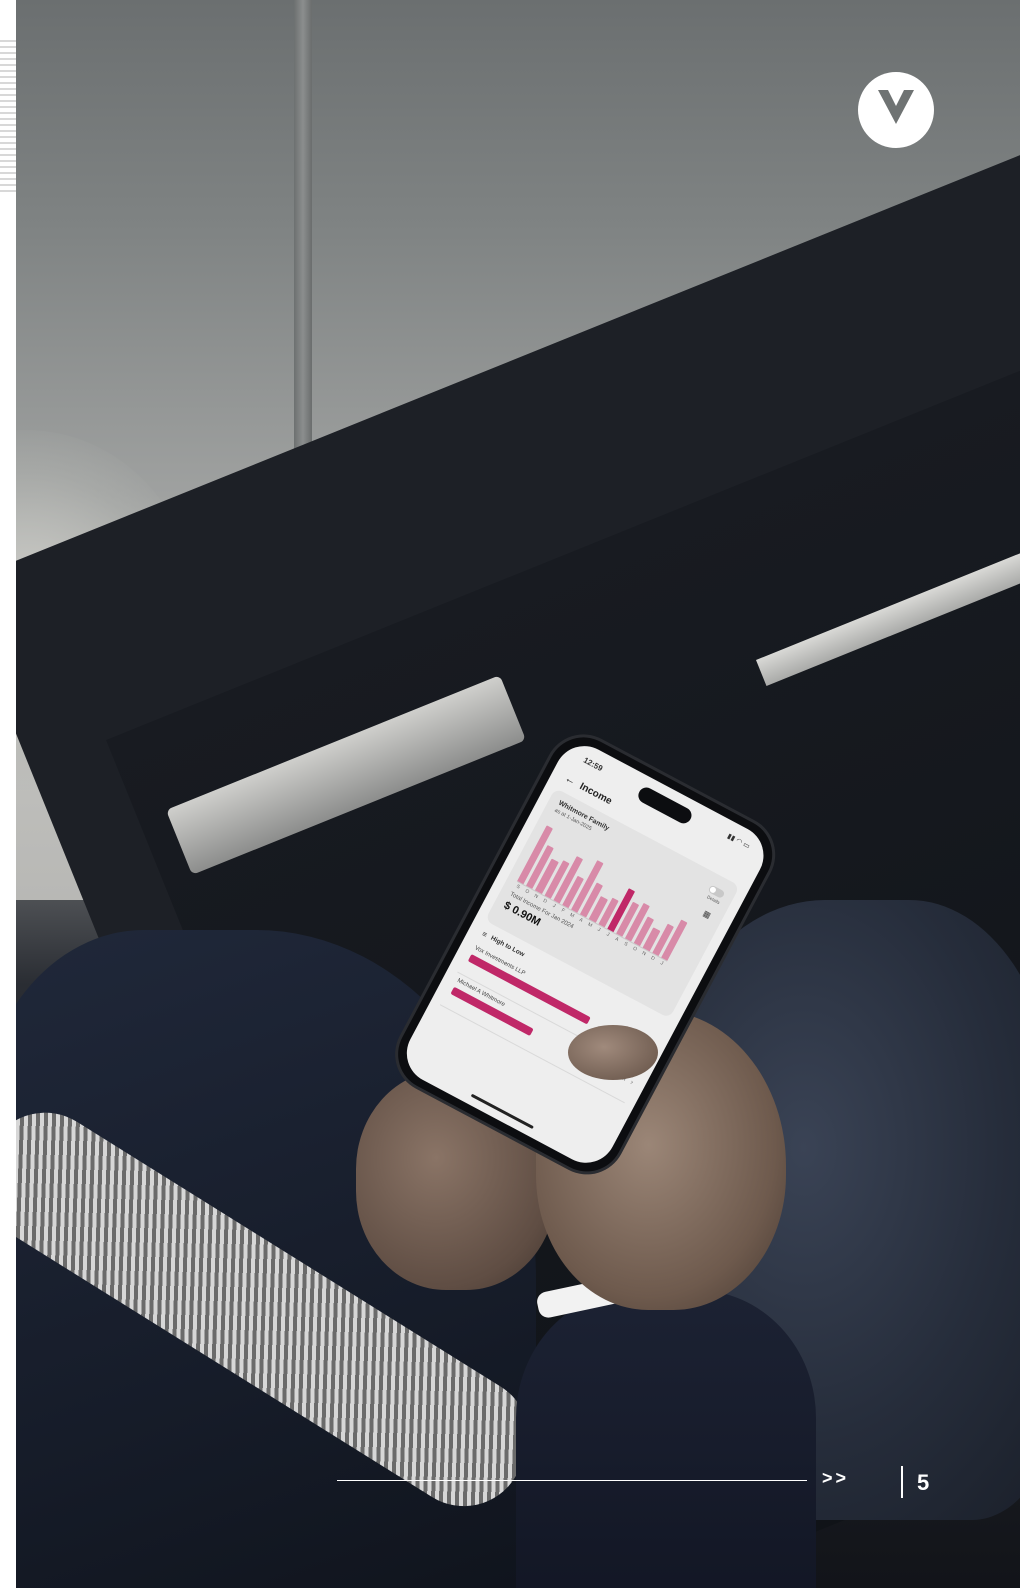  Describe the element at coordinates (706, 914) in the screenshot. I see `filter-icon: ▦` at that location.